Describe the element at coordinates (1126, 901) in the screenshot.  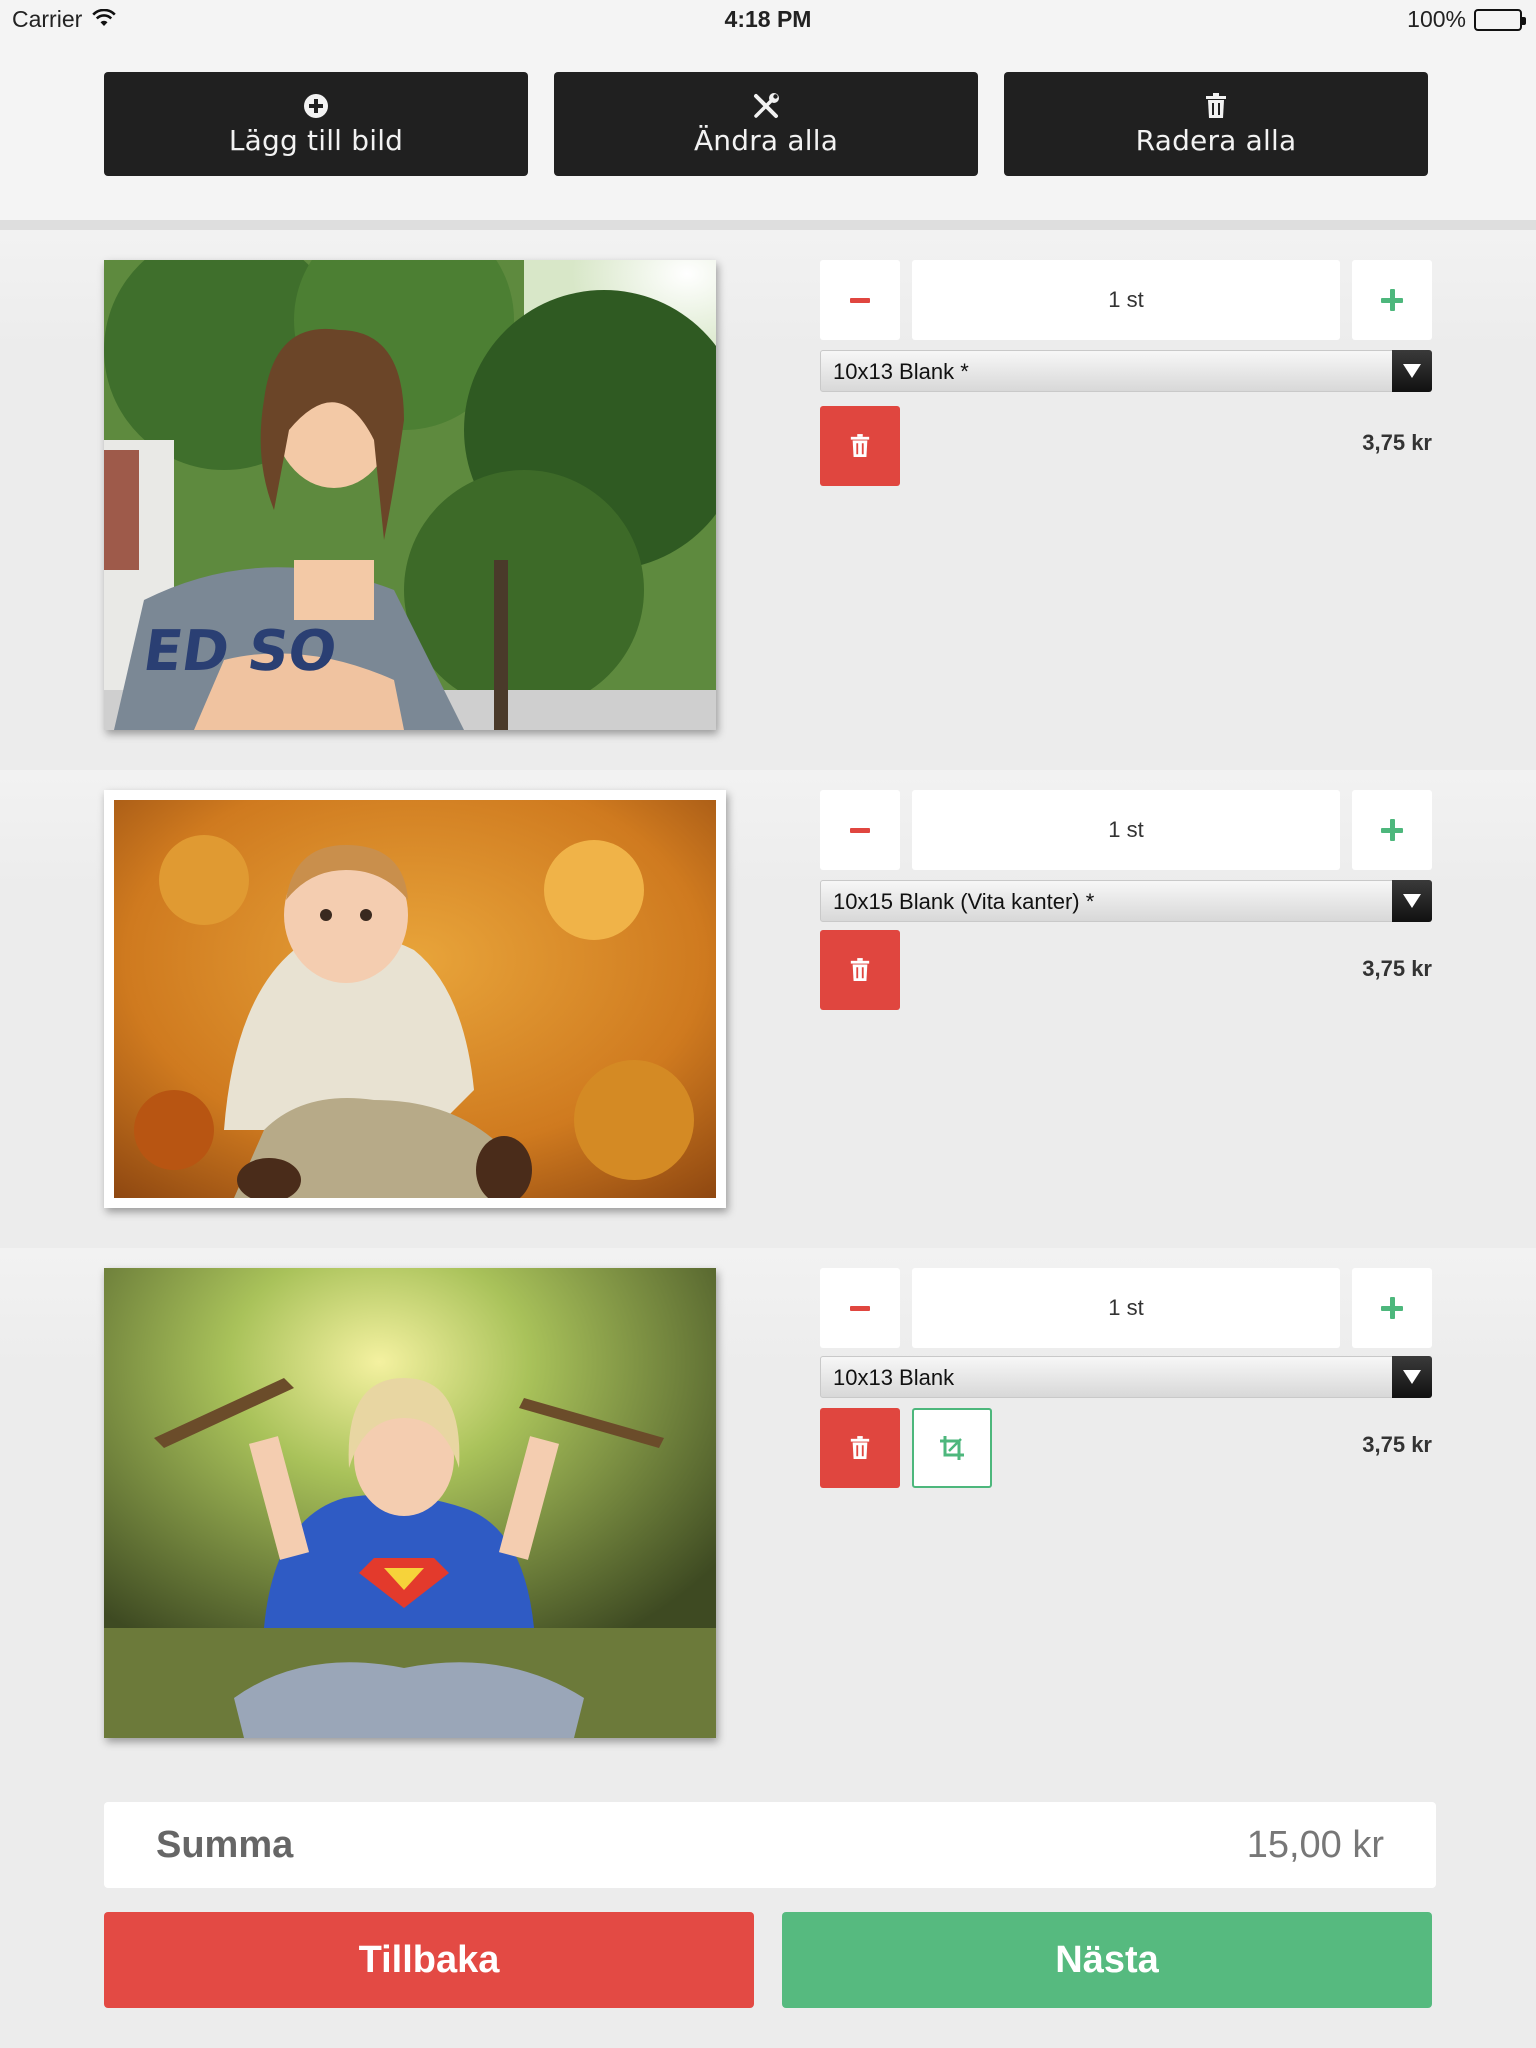
I see `format-select: 10x15 Blank (Vita kanter) *` at that location.